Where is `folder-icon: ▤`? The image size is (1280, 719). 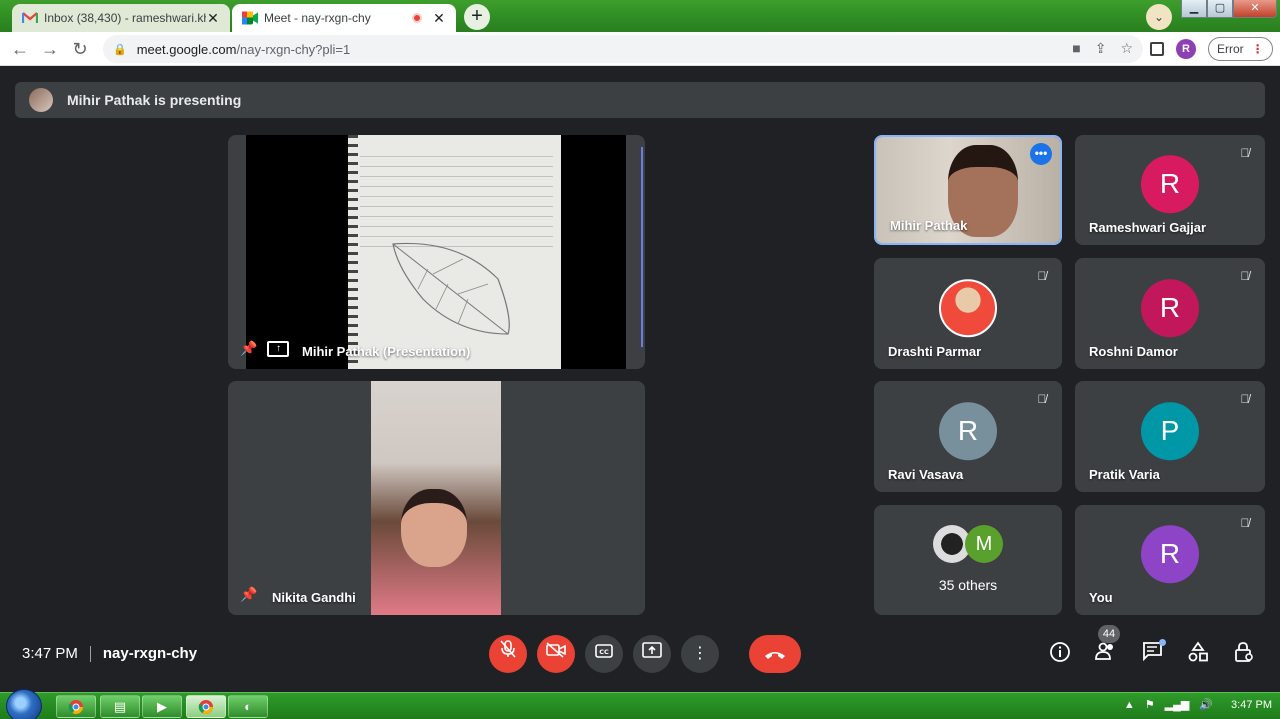
folder-icon: ▤ is located at coordinates (120, 706).